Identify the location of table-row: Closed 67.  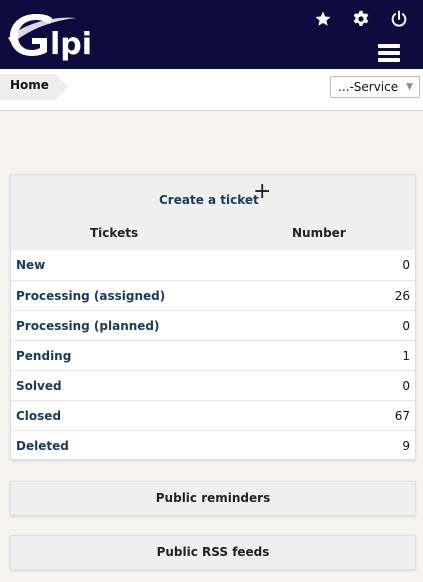
(213, 415).